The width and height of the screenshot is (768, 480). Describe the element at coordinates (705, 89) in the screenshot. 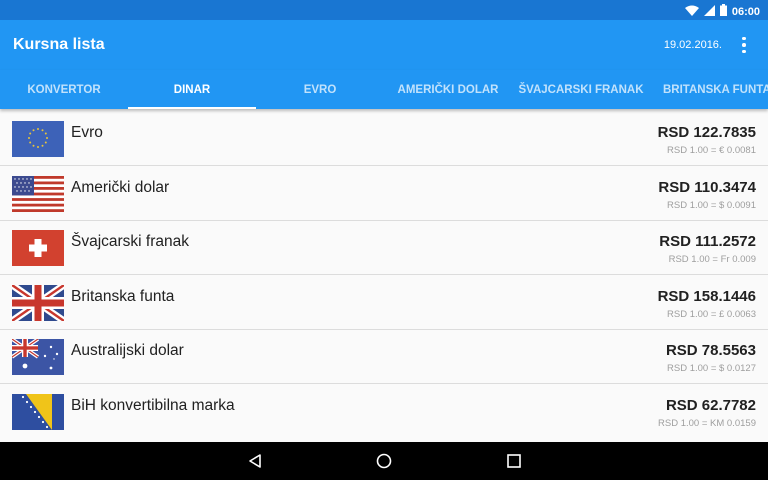

I see `tab-britanska-funta: BRITANSKA FUNTA` at that location.